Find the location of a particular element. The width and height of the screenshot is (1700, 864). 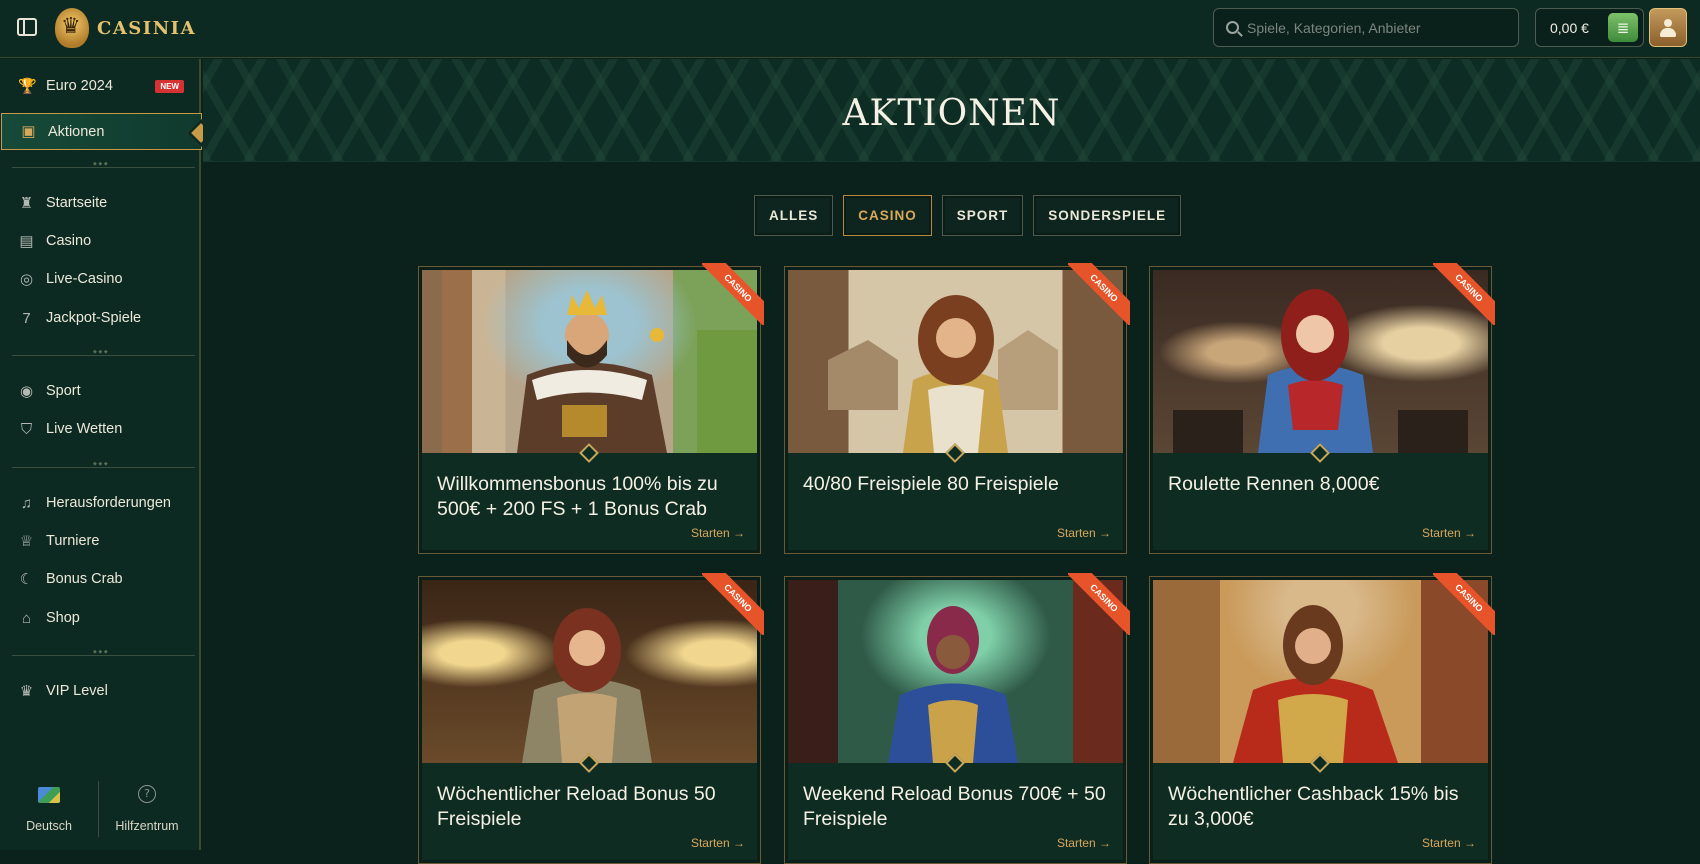

slot-machine-icon: ▤ is located at coordinates (26, 241).